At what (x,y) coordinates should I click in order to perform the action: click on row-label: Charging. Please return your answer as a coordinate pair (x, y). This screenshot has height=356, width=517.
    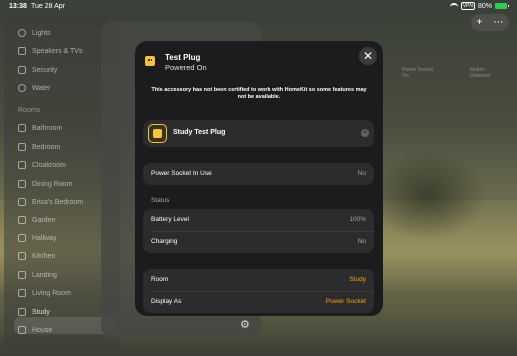
    Looking at the image, I should click on (164, 241).